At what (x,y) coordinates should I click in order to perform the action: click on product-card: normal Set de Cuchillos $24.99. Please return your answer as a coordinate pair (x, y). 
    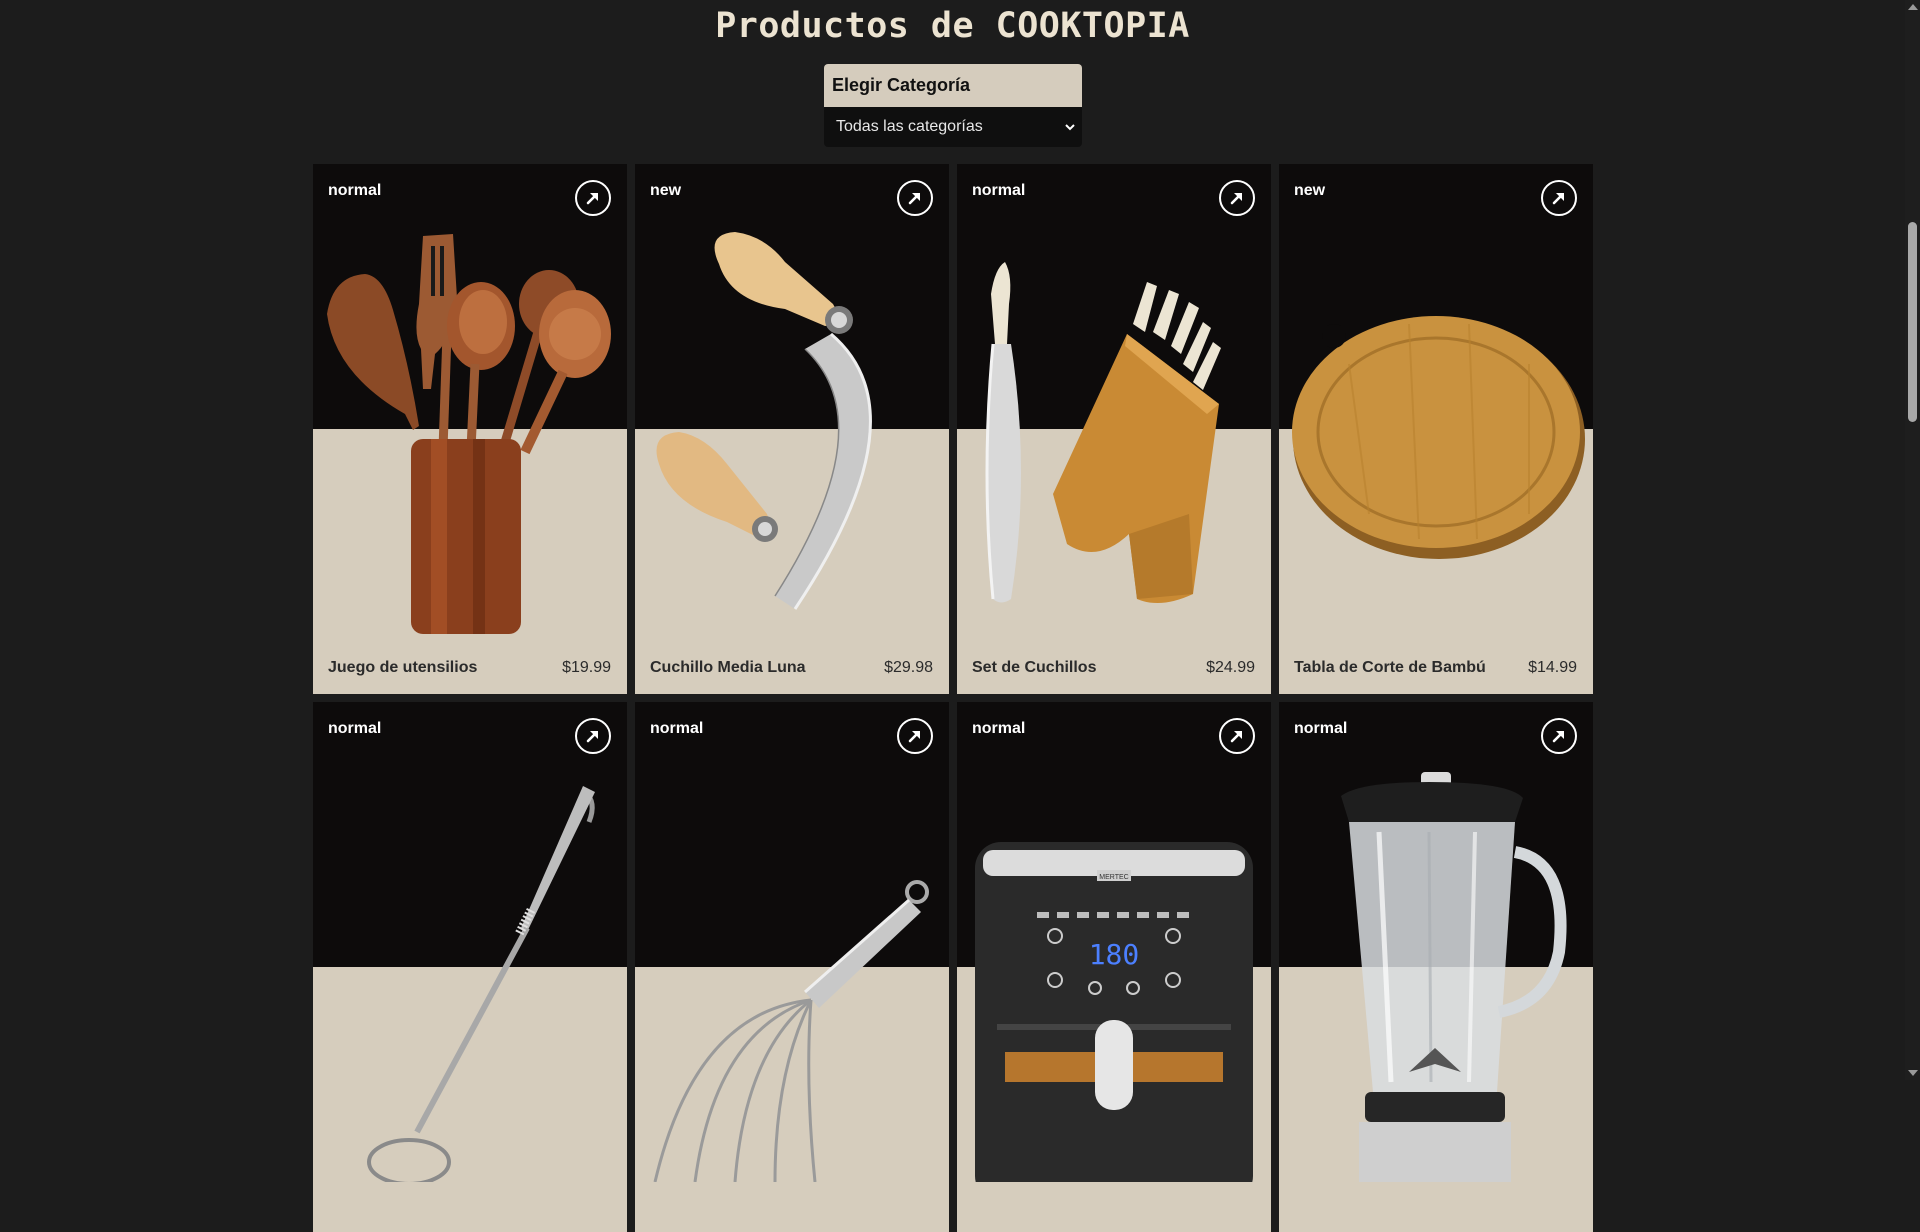
    Looking at the image, I should click on (1114, 429).